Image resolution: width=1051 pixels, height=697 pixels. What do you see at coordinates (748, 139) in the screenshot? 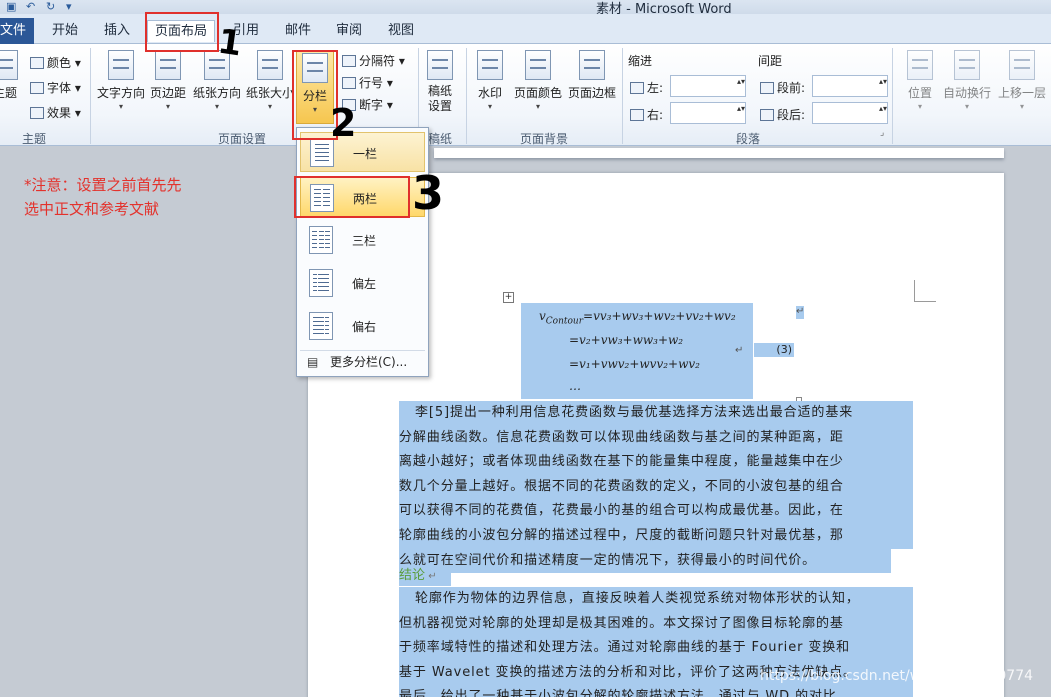
I see `group-label-paragraph: 段落` at bounding box center [748, 139].